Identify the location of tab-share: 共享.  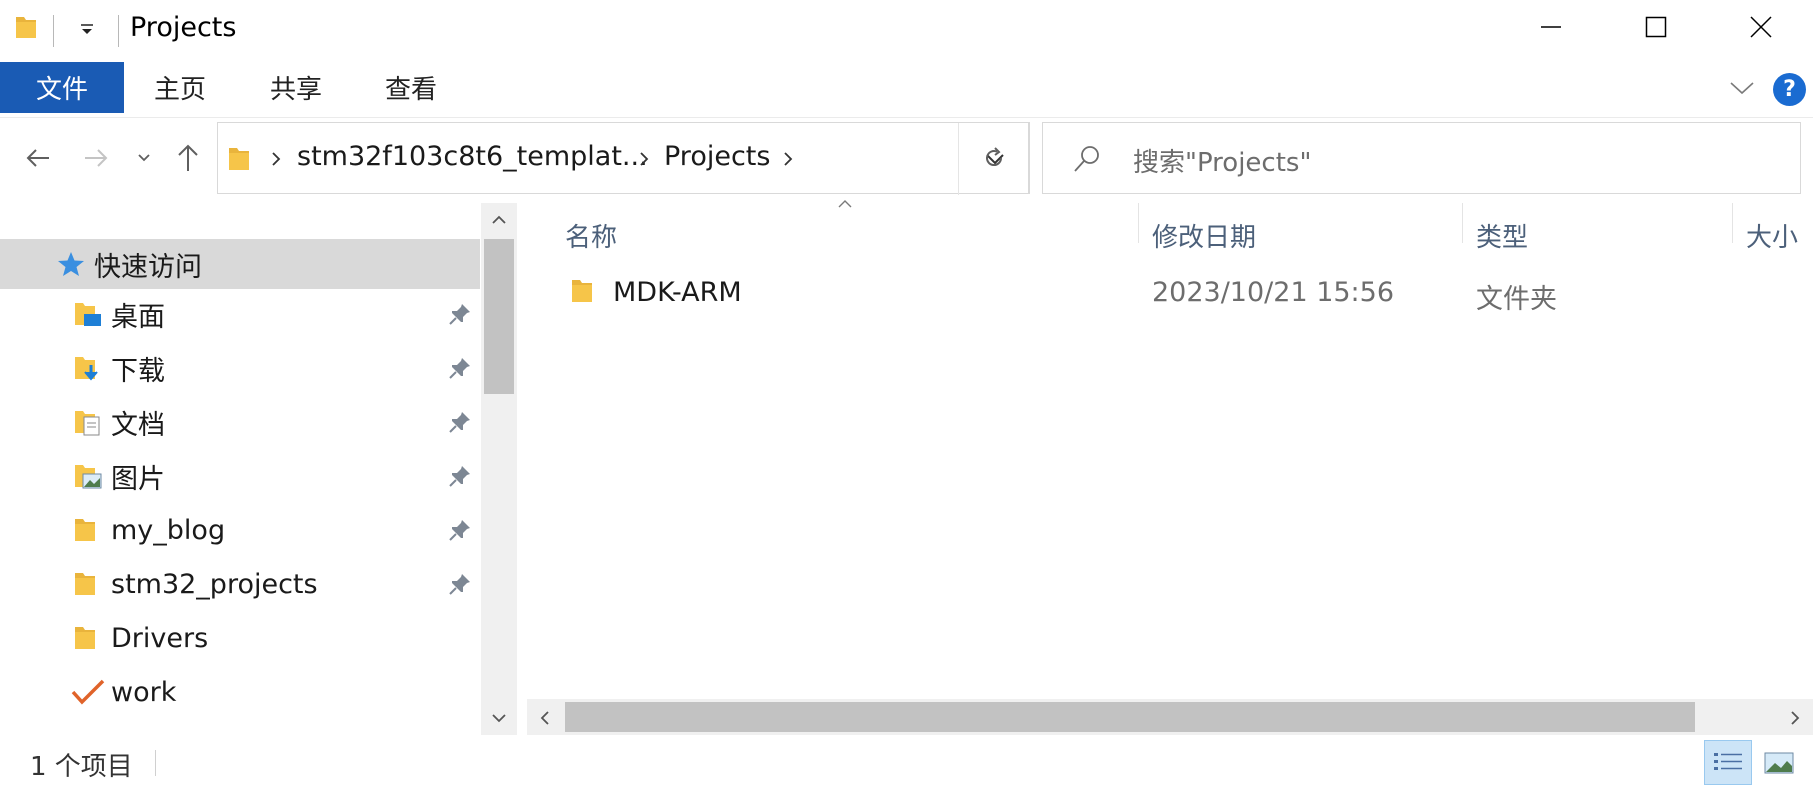
(296, 87).